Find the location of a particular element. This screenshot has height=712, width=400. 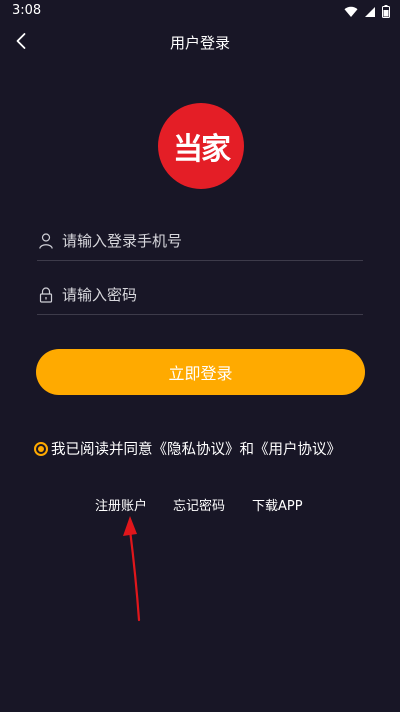

user-icon is located at coordinates (46, 241).